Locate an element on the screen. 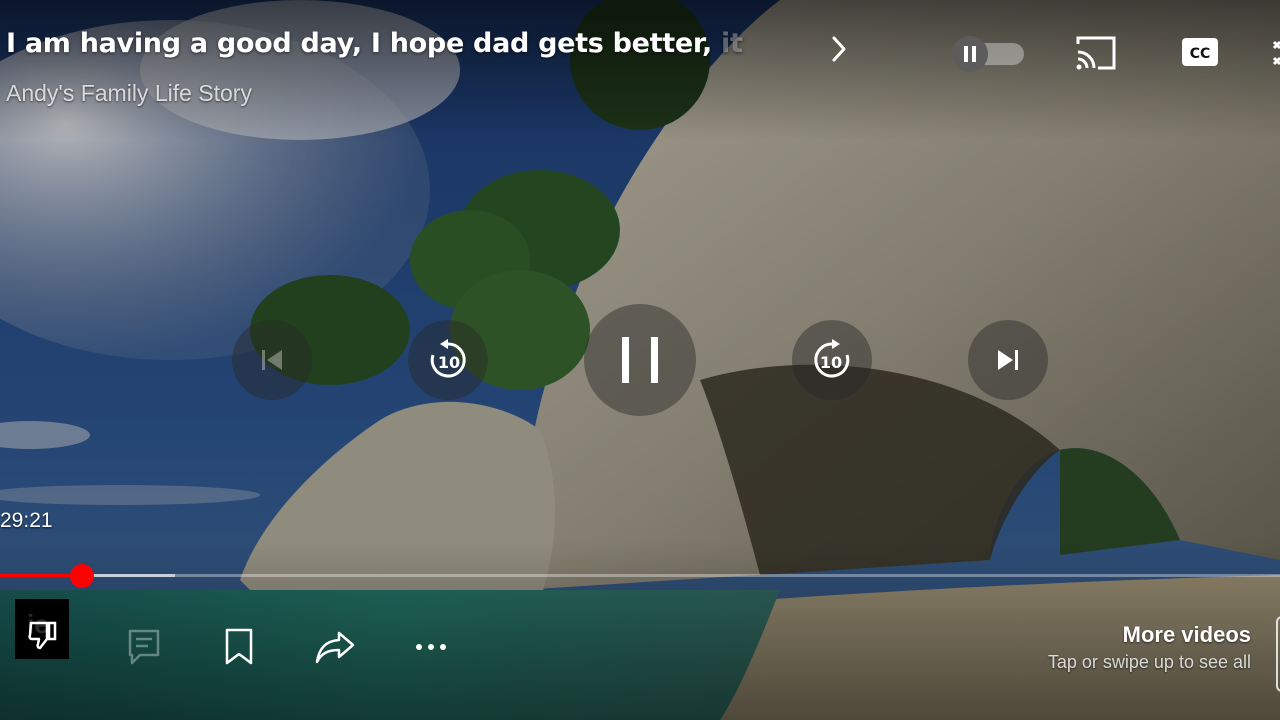 This screenshot has height=720, width=1280. more-horizontal-icon is located at coordinates (431, 647).